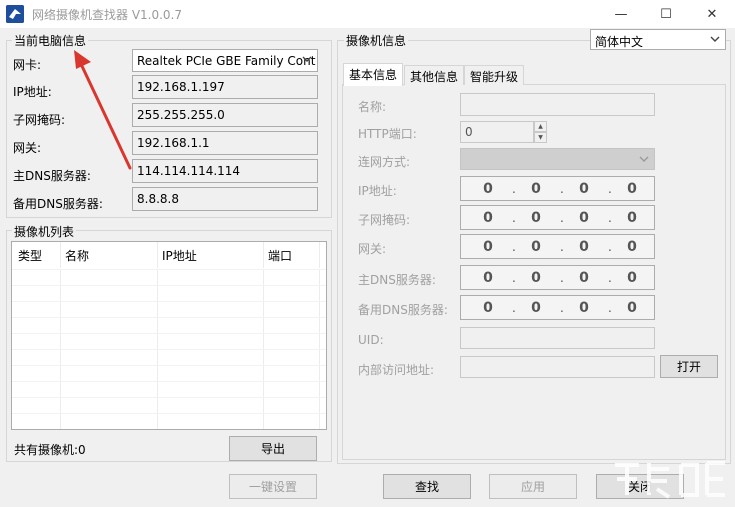 This screenshot has height=507, width=735. What do you see at coordinates (712, 14) in the screenshot?
I see `close-window-button: ✕` at bounding box center [712, 14].